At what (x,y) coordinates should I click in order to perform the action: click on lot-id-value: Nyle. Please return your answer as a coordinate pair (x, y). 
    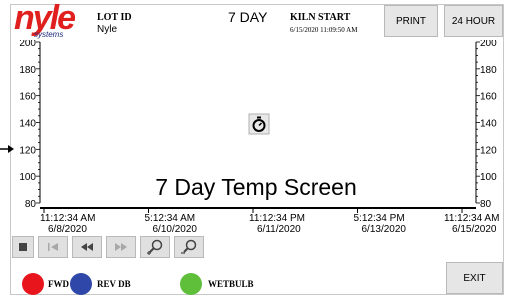
    Looking at the image, I should click on (107, 29).